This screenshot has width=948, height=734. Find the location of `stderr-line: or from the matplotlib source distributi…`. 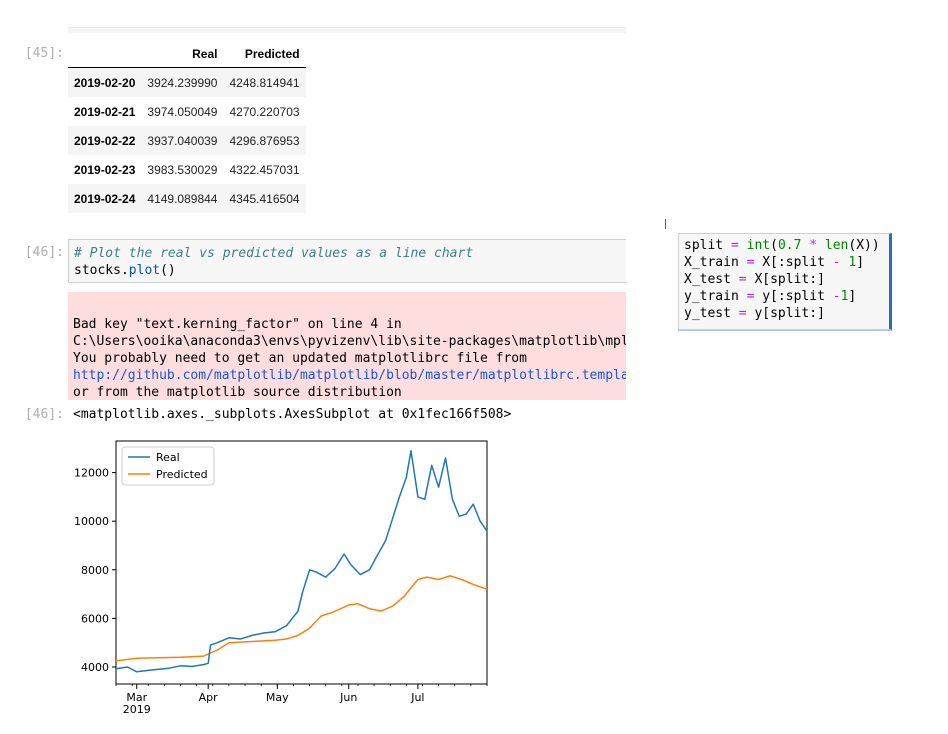

stderr-line: or from the matplotlib source distributi… is located at coordinates (237, 392).